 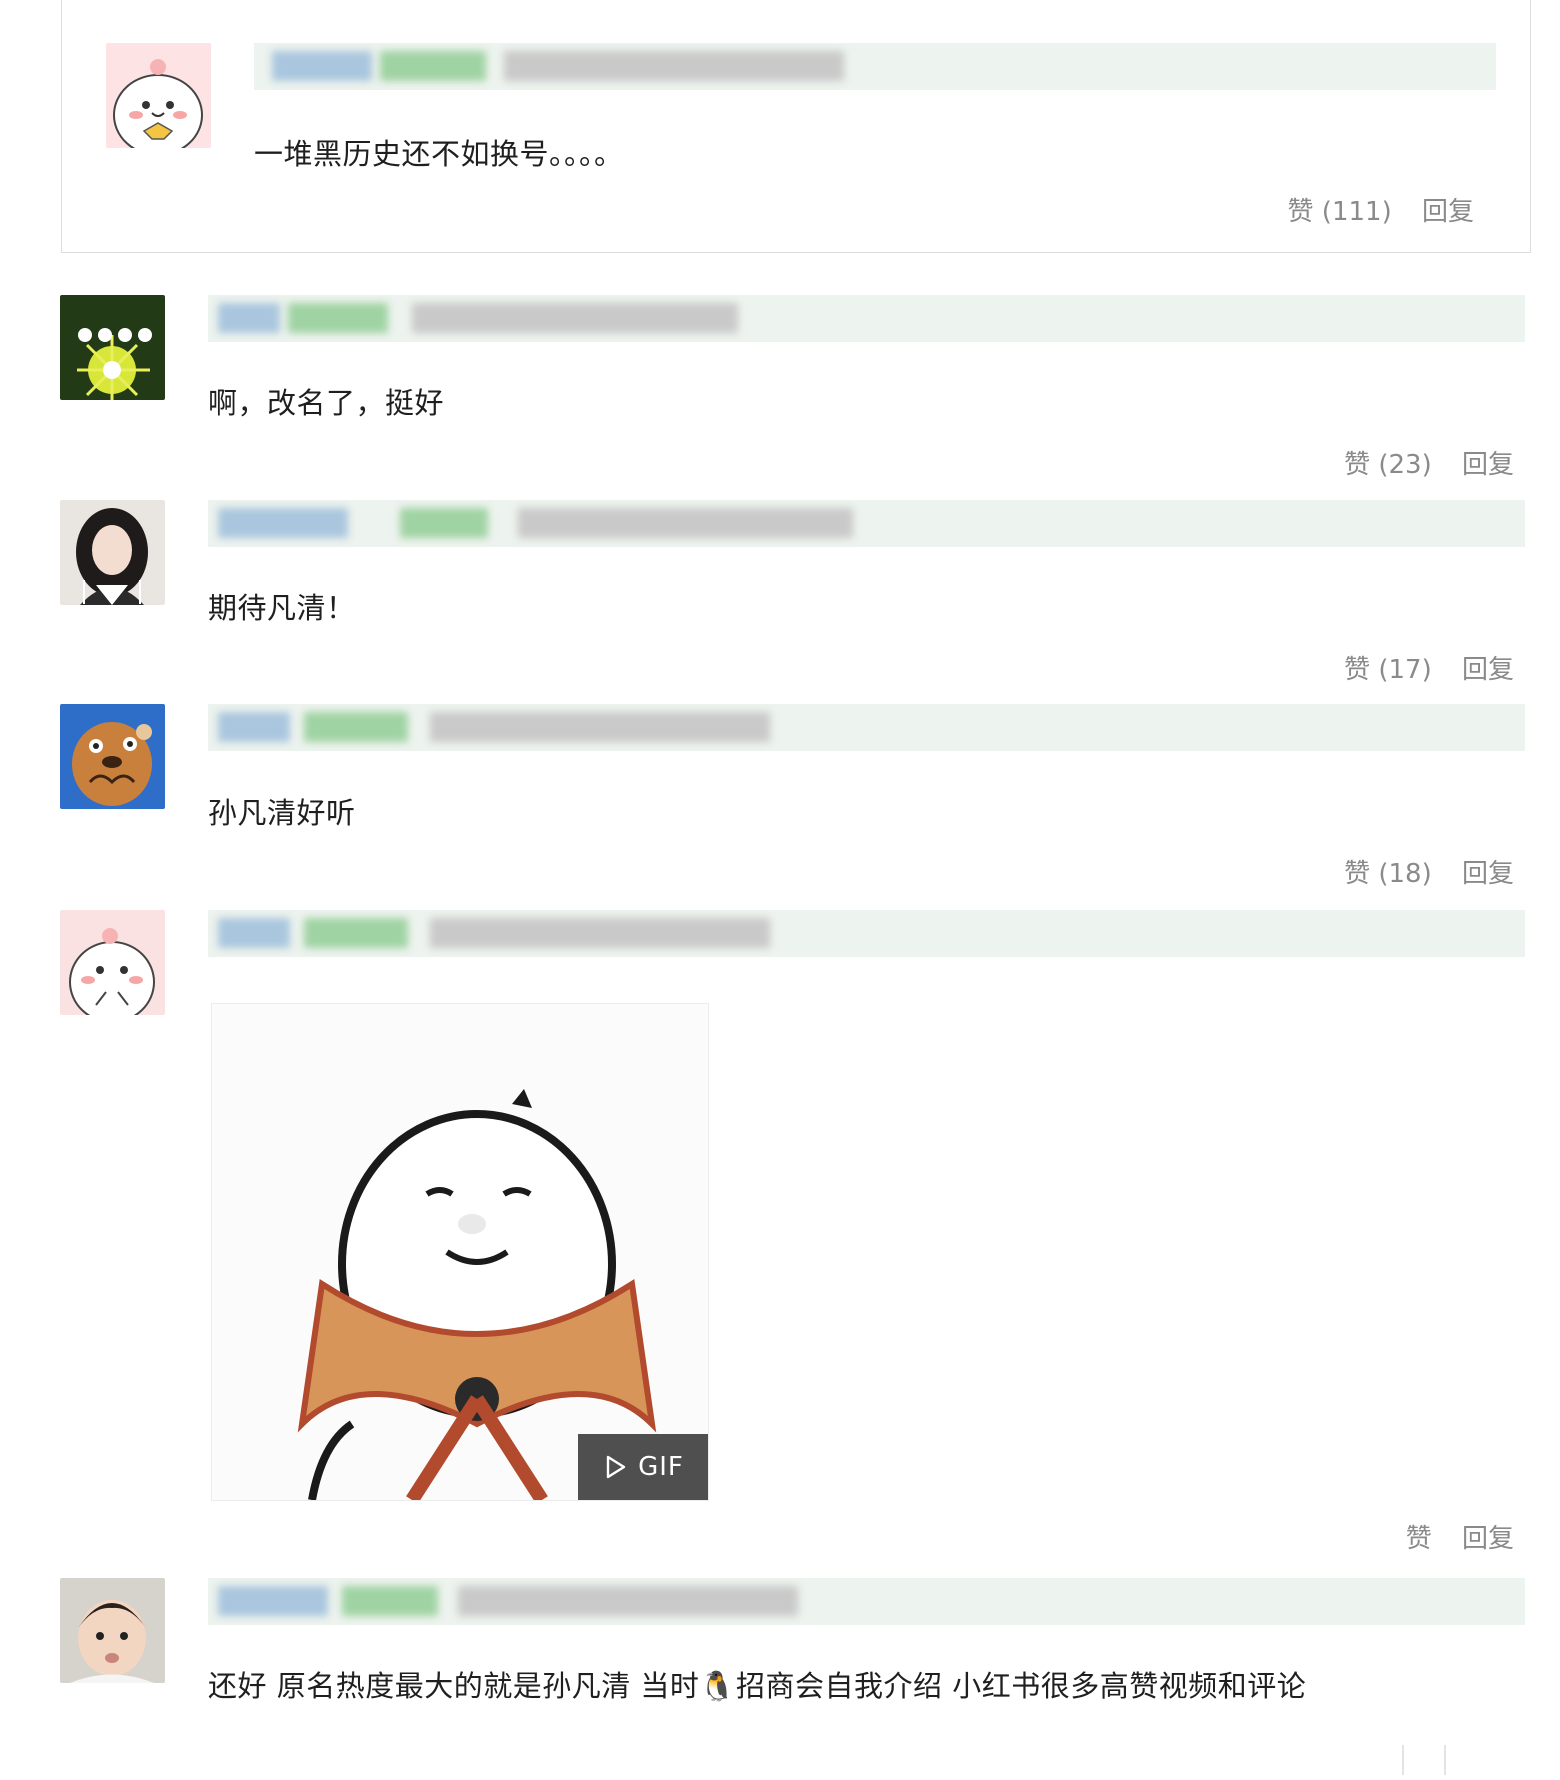 I want to click on comment-actions: 赞 (23) 回复, so click(x=1429, y=462).